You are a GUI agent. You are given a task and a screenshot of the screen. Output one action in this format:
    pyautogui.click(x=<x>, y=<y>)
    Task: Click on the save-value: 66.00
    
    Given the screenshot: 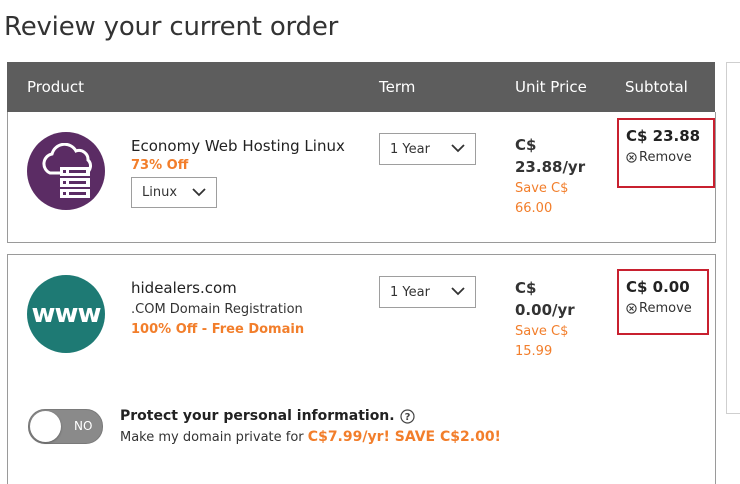 What is the action you would take?
    pyautogui.click(x=534, y=208)
    